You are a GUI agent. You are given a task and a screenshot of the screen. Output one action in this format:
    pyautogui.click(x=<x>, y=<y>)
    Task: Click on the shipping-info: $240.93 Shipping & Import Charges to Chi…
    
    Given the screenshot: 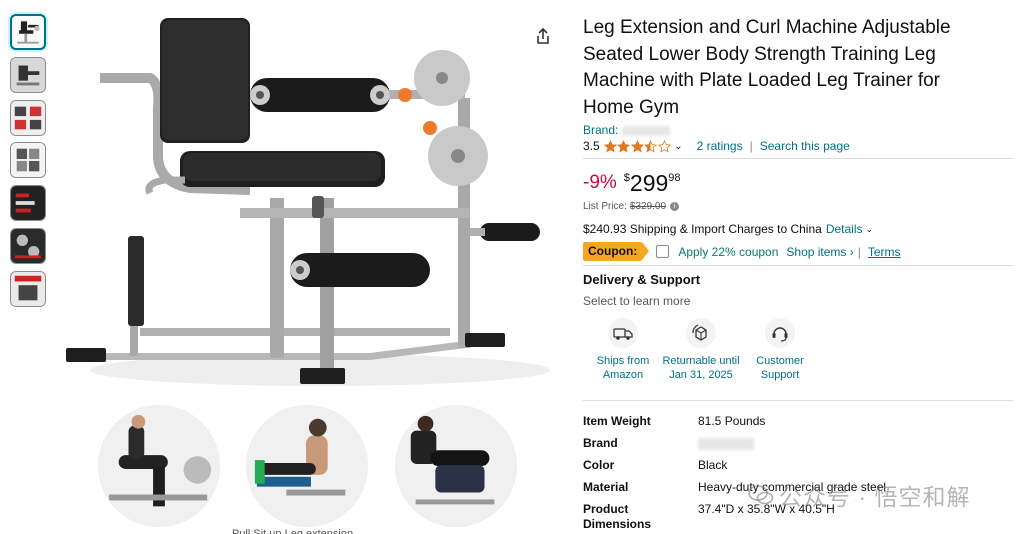 What is the action you would take?
    pyautogui.click(x=728, y=229)
    